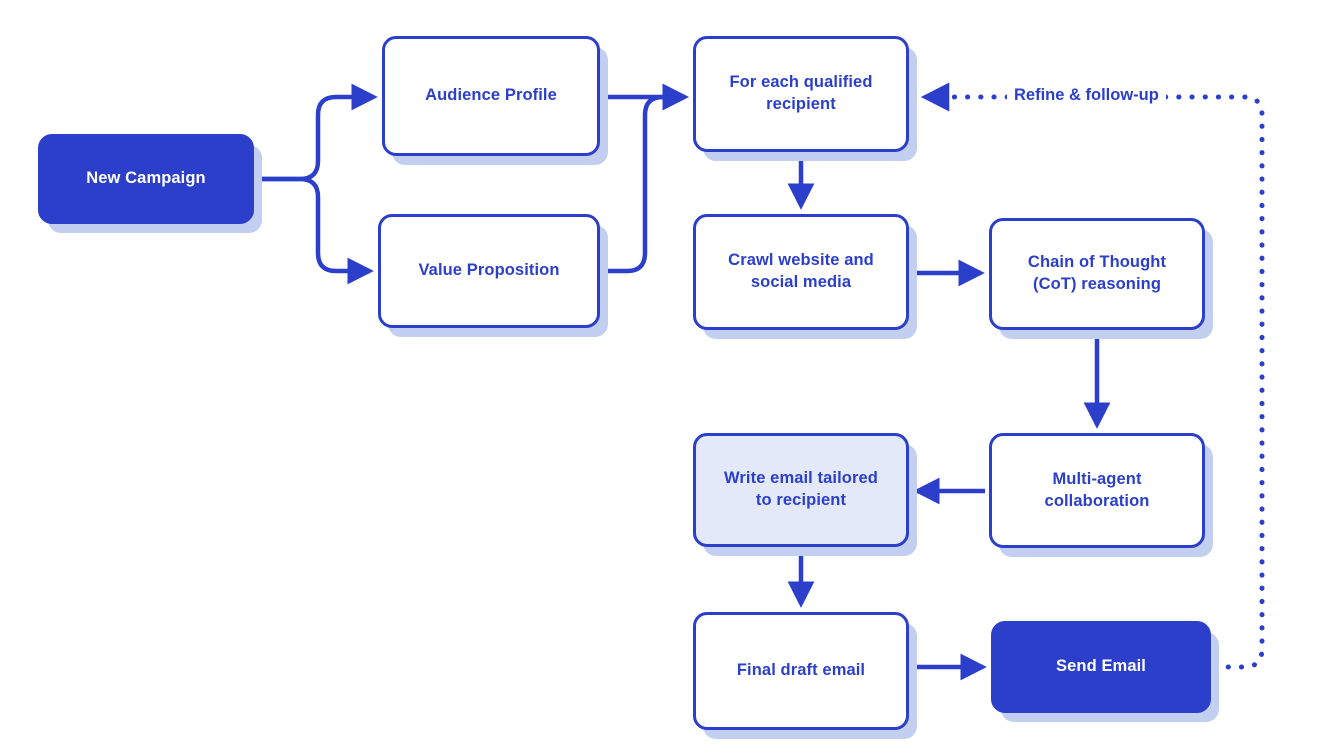 This screenshot has height=750, width=1331. I want to click on node-audience-profile: Audience Profile, so click(491, 96).